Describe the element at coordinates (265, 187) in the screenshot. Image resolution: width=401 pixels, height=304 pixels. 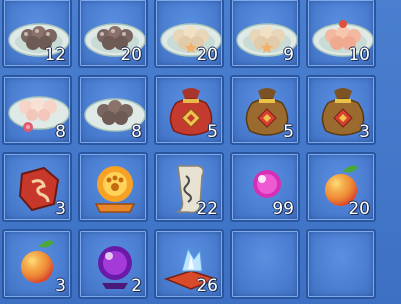
I see `inventory-slot: 99` at that location.